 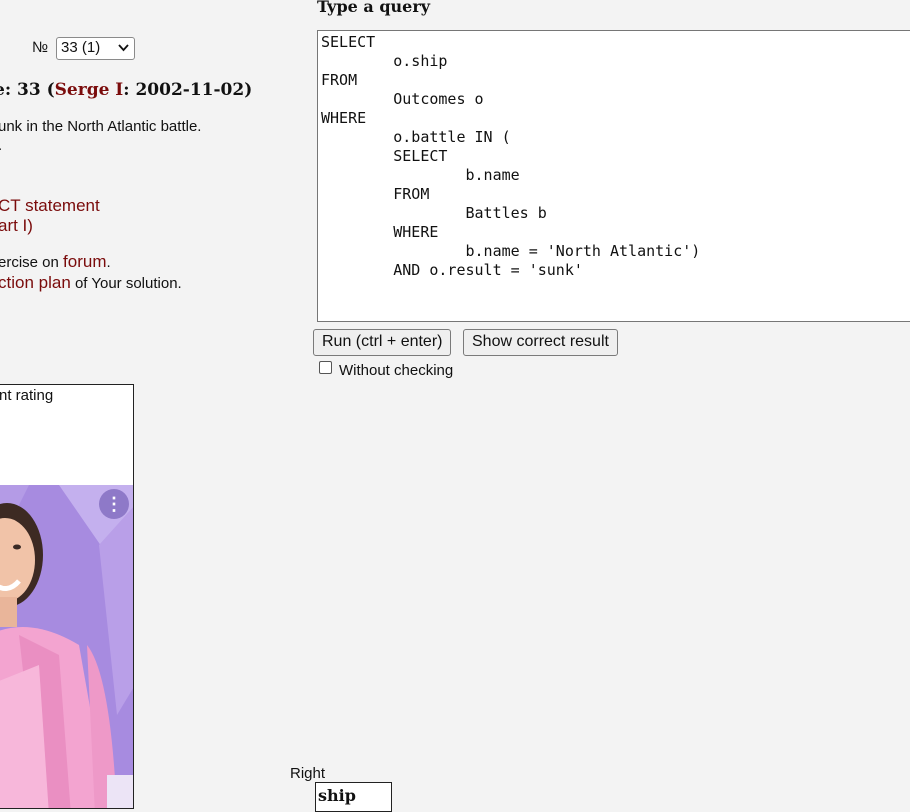 I want to click on ad-illustration, so click(x=66, y=646).